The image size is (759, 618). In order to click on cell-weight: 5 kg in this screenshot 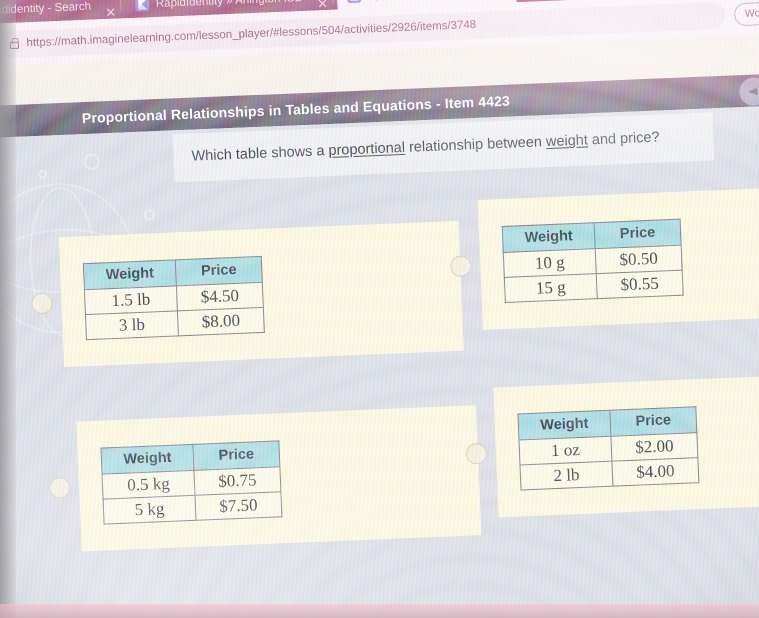, I will do `click(149, 509)`.